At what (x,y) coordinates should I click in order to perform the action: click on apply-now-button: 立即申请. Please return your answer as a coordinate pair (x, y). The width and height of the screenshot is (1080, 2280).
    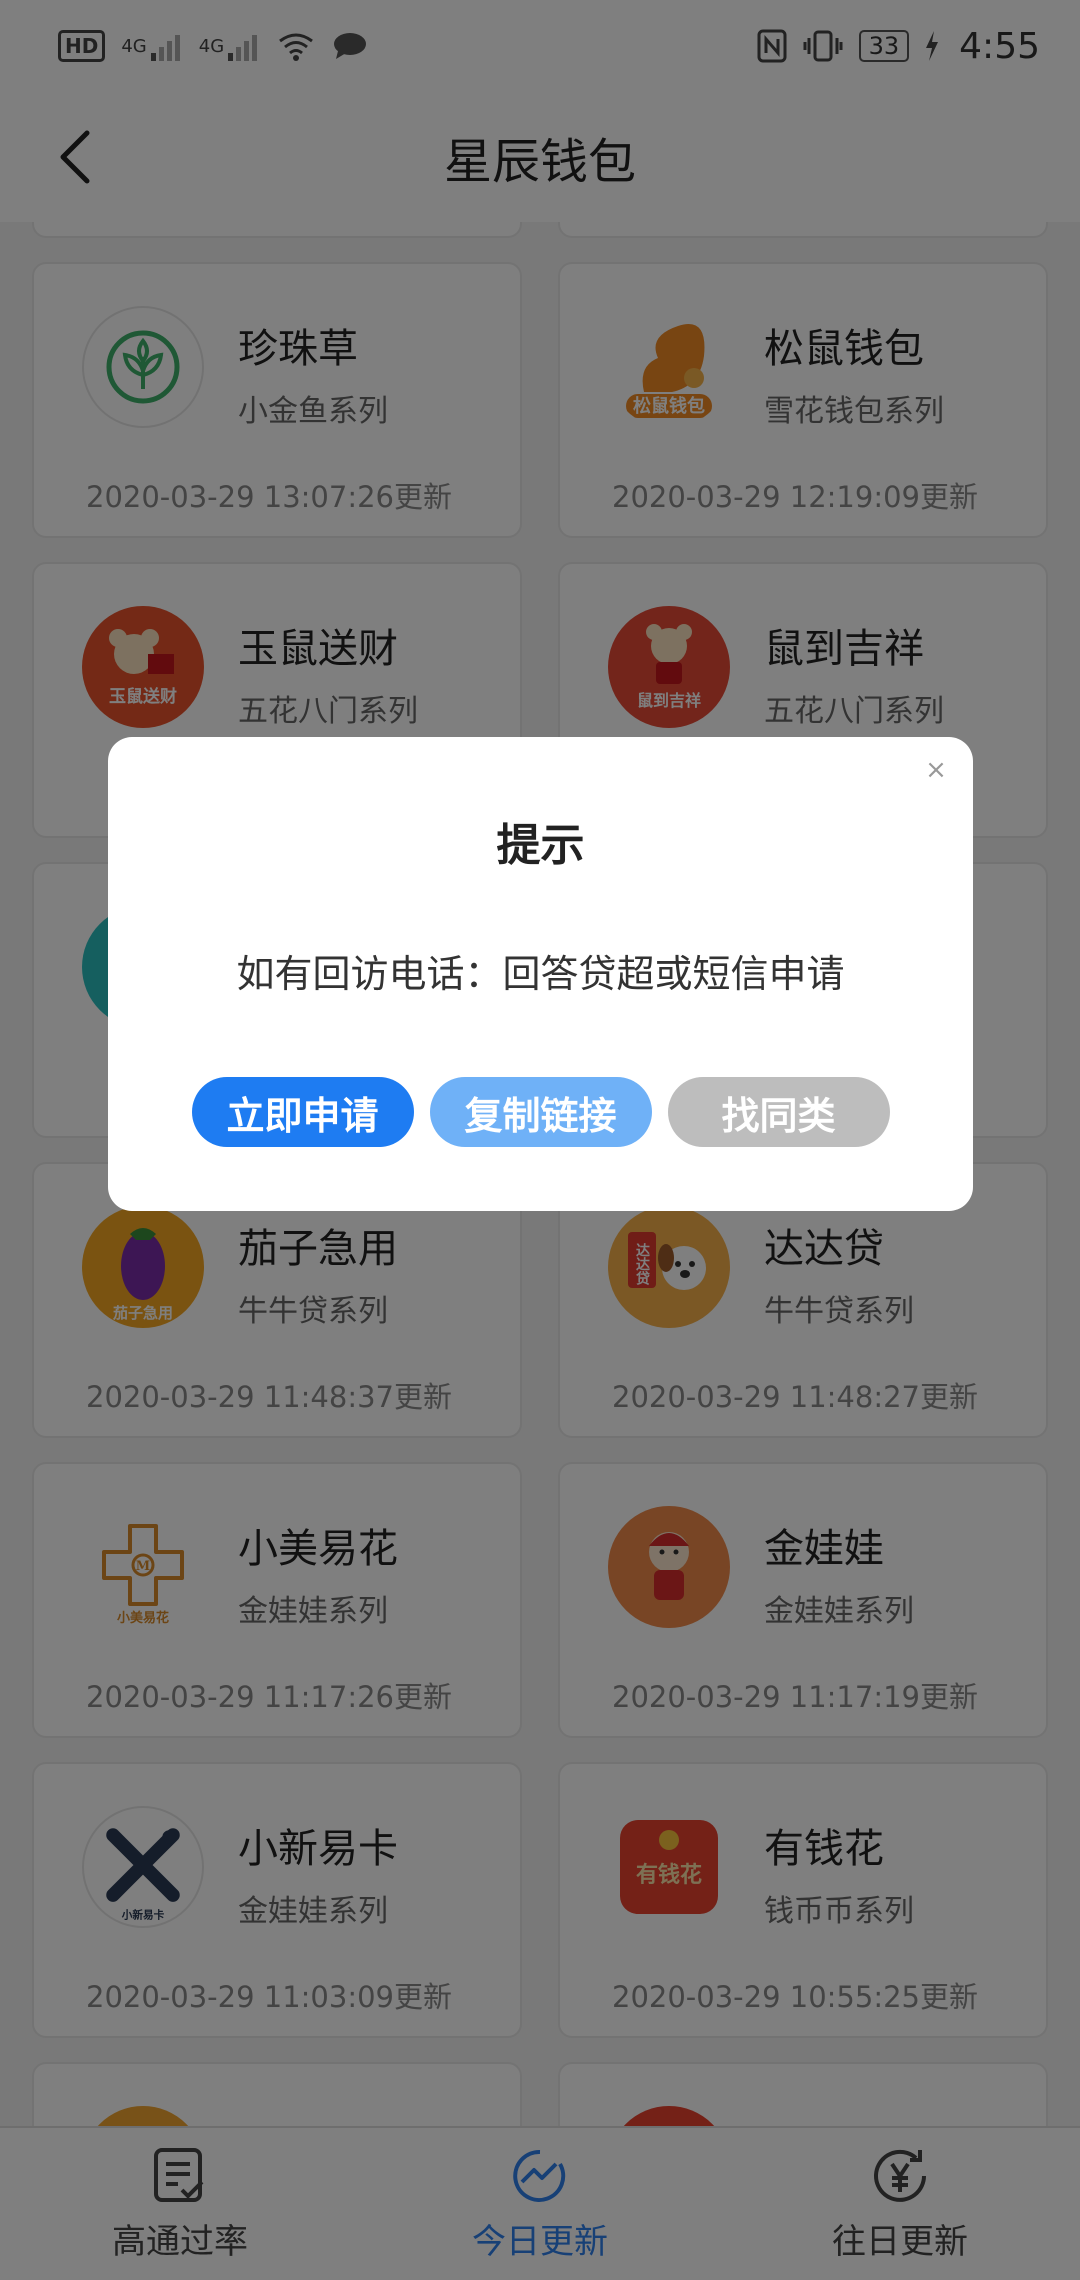
    Looking at the image, I should click on (302, 1112).